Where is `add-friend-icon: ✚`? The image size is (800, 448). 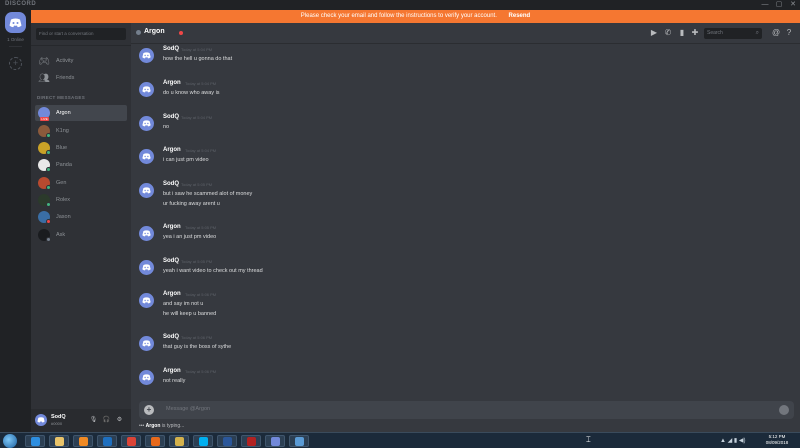
add-friend-icon: ✚ is located at coordinates (695, 33).